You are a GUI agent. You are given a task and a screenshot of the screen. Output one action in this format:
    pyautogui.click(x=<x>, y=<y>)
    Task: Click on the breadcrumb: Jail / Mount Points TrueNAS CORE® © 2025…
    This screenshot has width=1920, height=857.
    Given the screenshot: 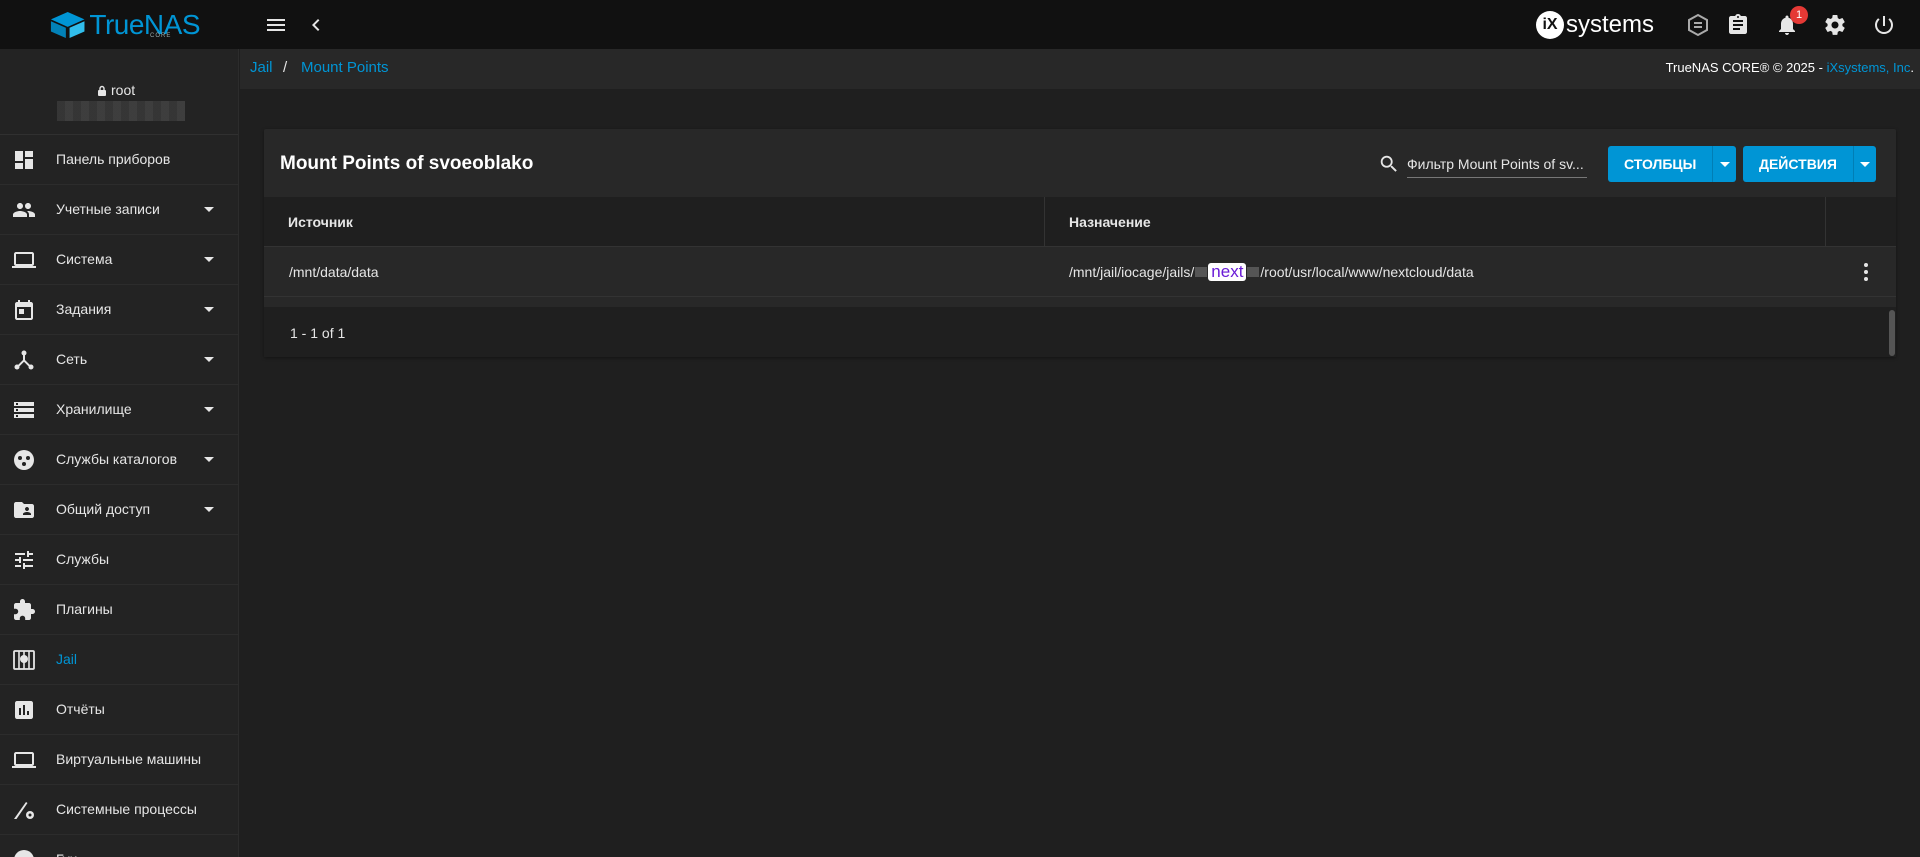 What is the action you would take?
    pyautogui.click(x=1080, y=69)
    